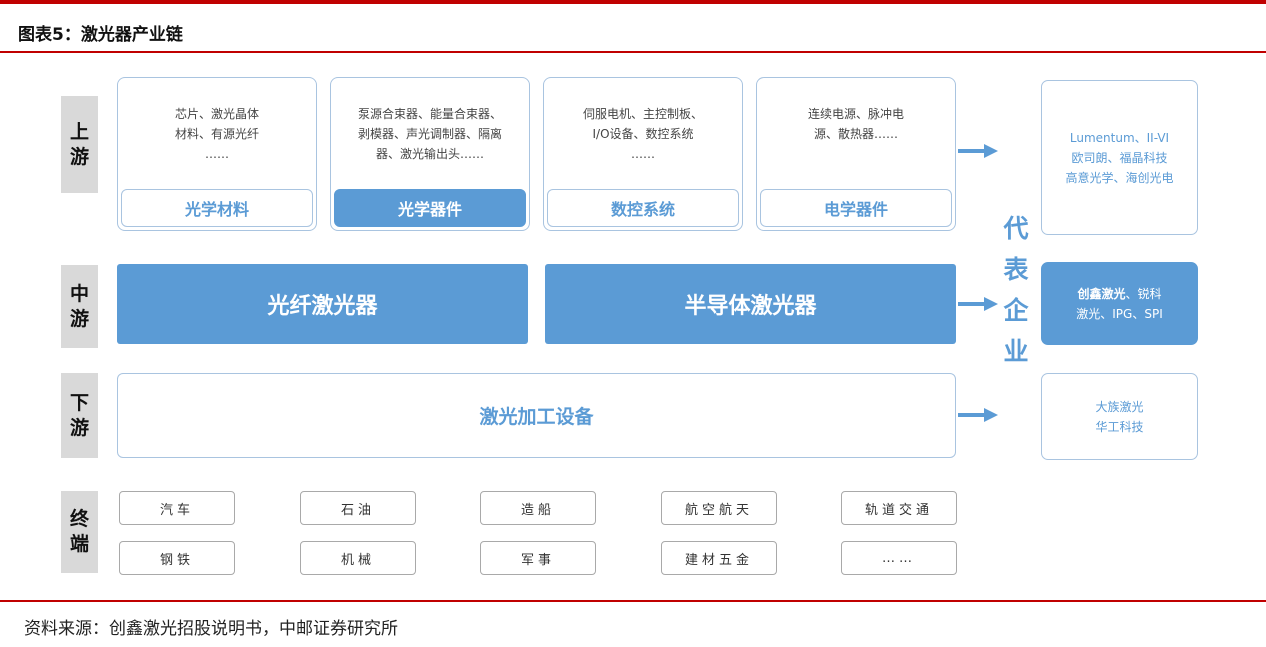  Describe the element at coordinates (100, 35) in the screenshot. I see `figure-title: 图表5：激光器产业链` at that location.